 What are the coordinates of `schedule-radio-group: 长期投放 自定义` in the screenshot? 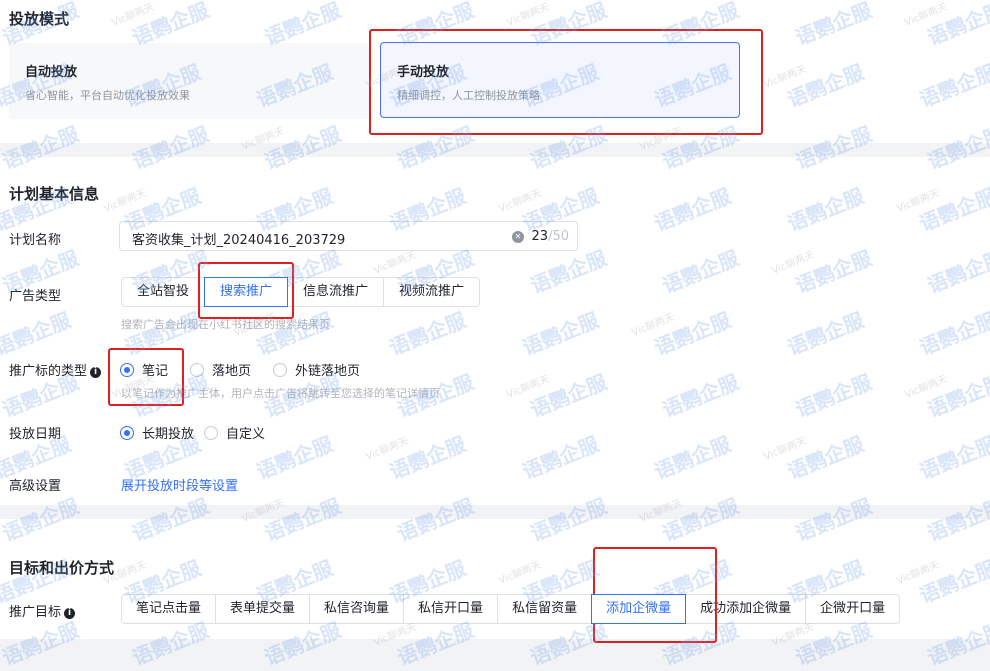 It's located at (203, 432).